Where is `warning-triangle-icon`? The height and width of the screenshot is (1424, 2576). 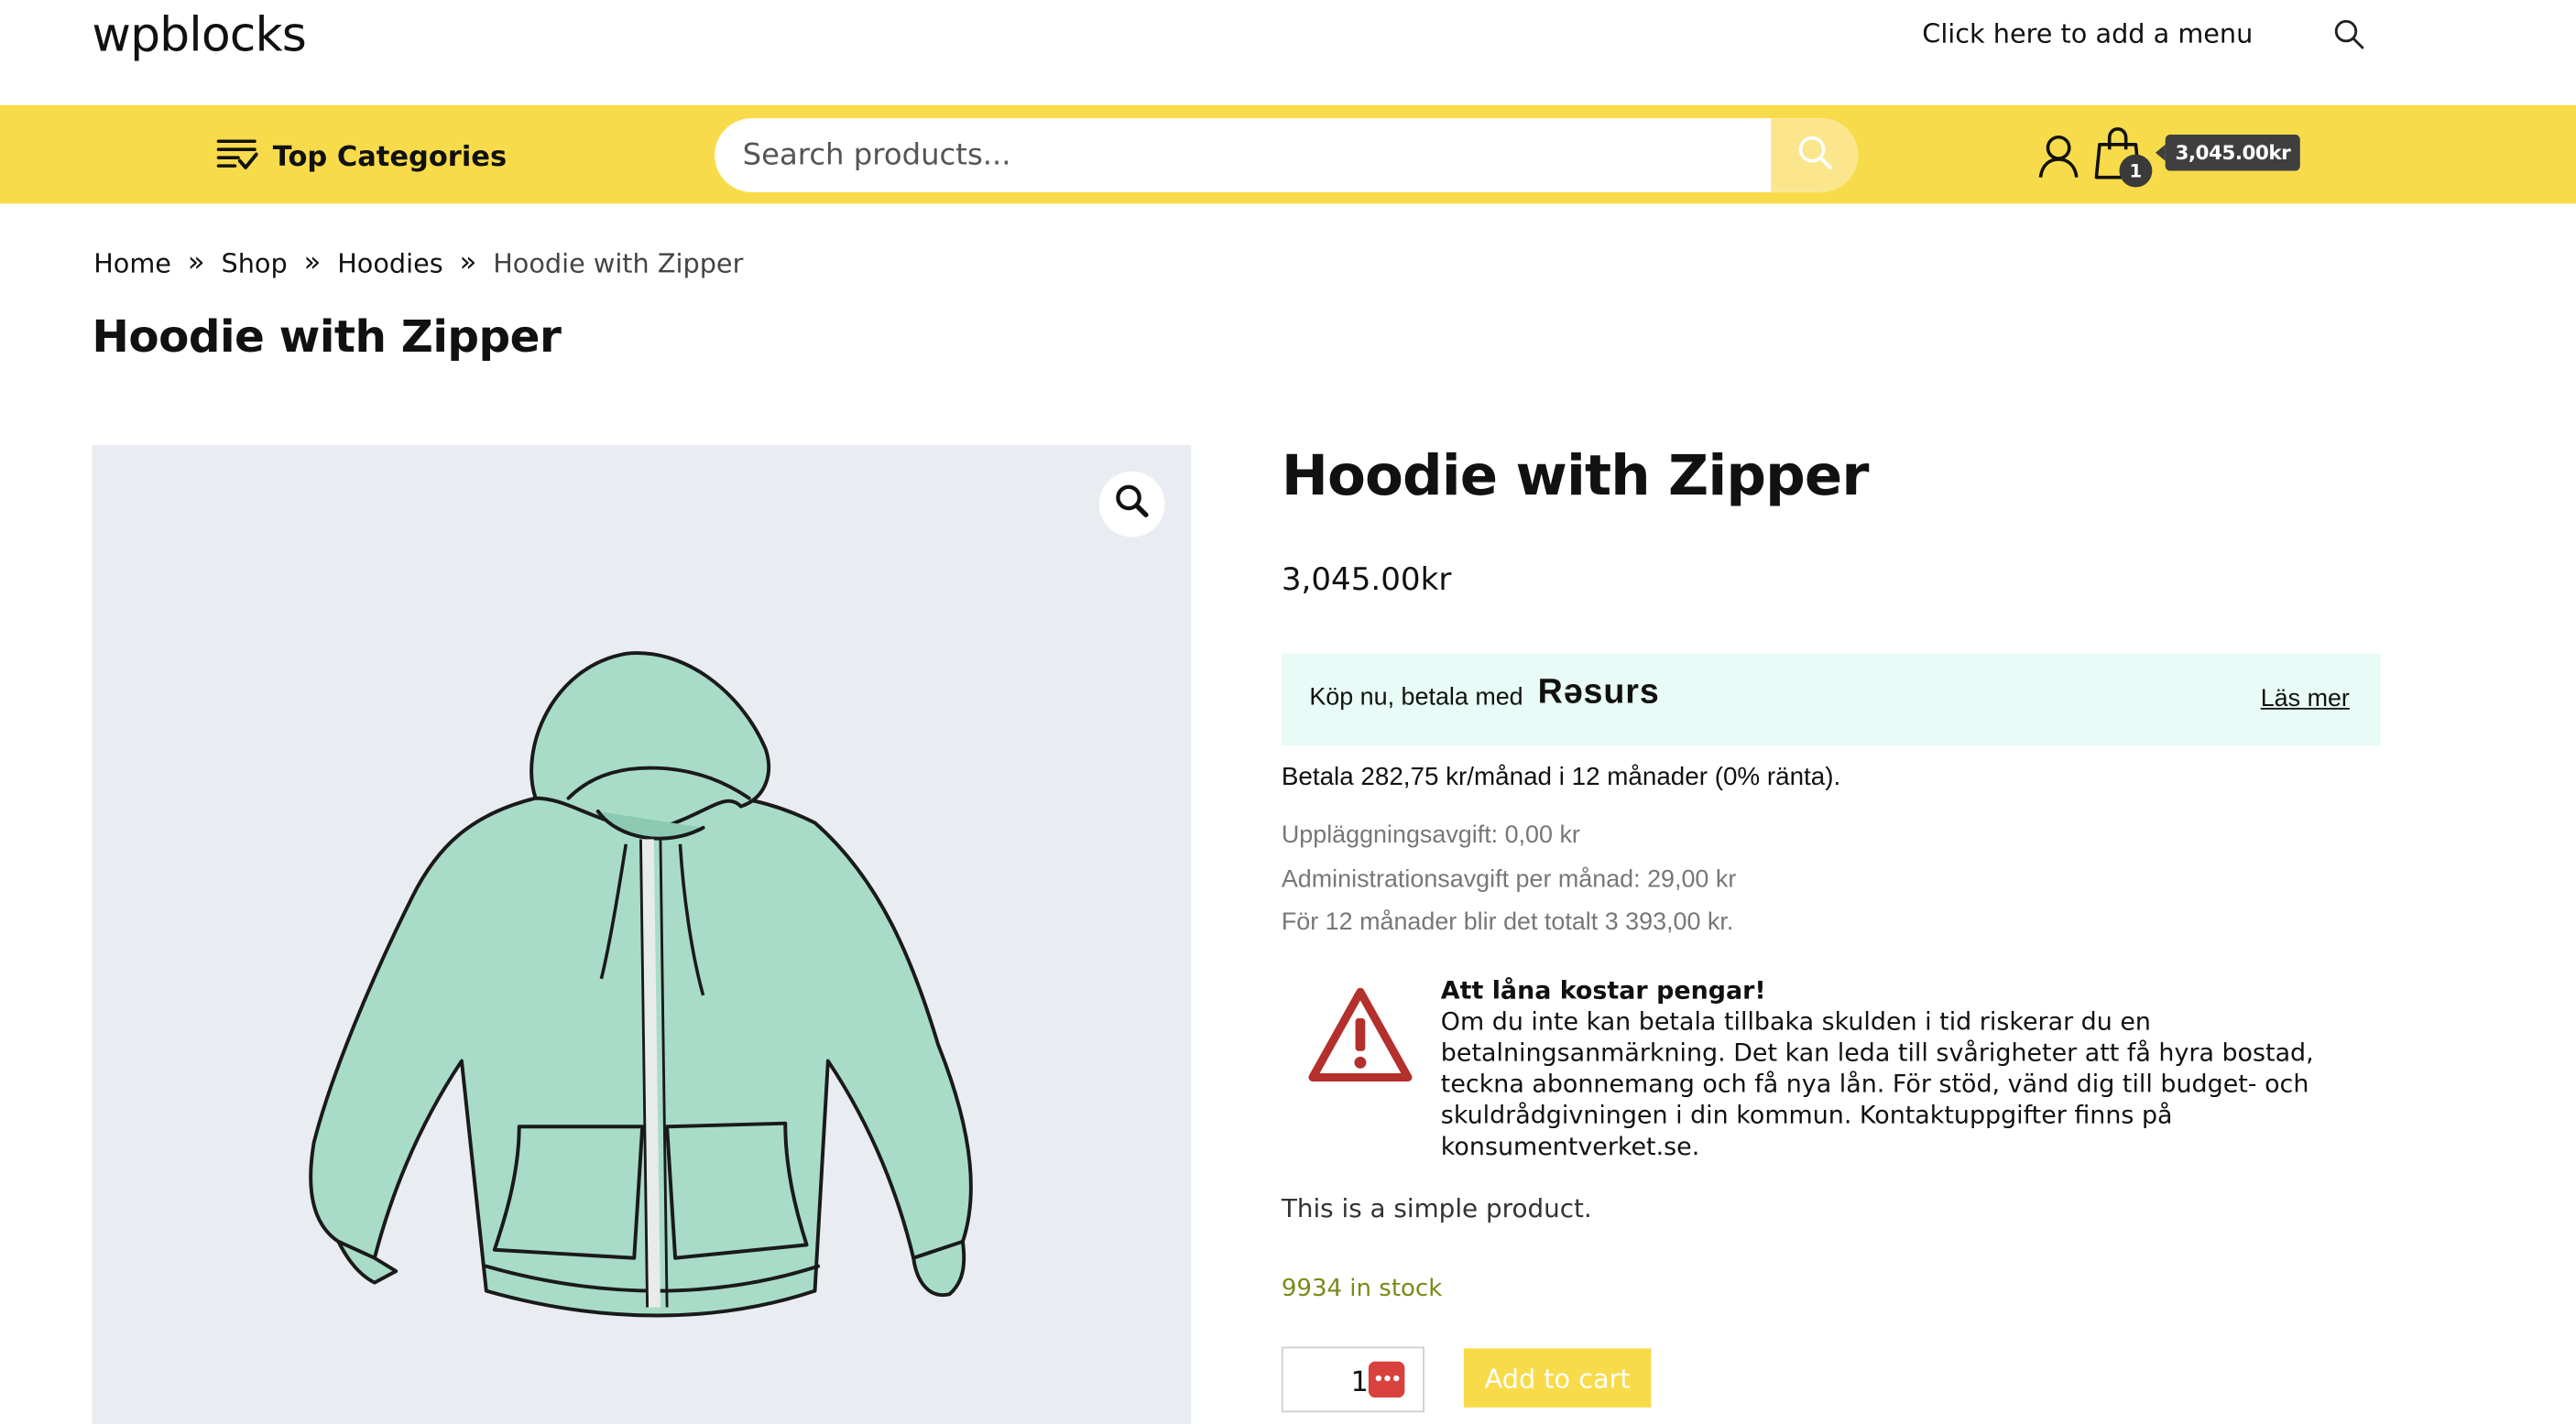
warning-triangle-icon is located at coordinates (1361, 1035).